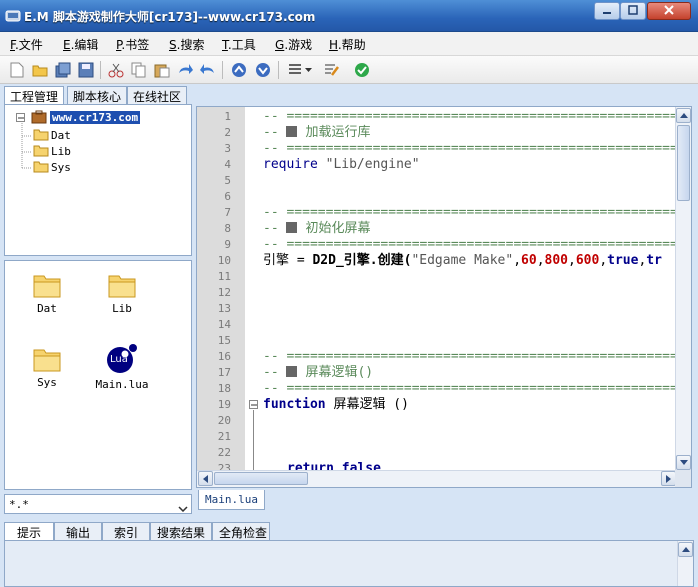 The image size is (698, 587). I want to click on check-icon, so click(362, 70).